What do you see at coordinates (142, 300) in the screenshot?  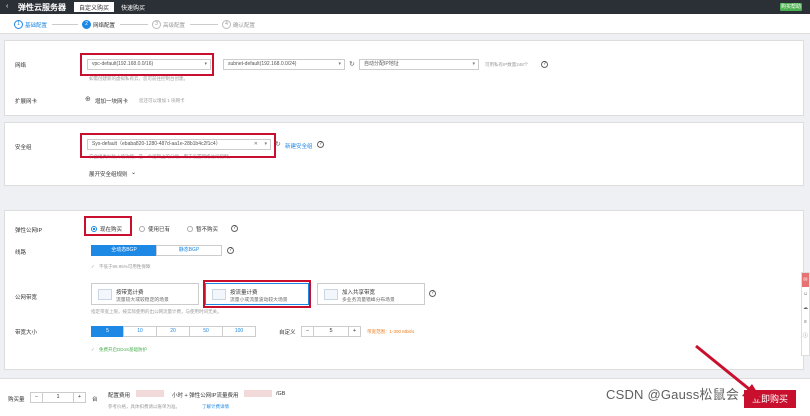 I see `card-desc: 流量较大或较稳定的场景` at bounding box center [142, 300].